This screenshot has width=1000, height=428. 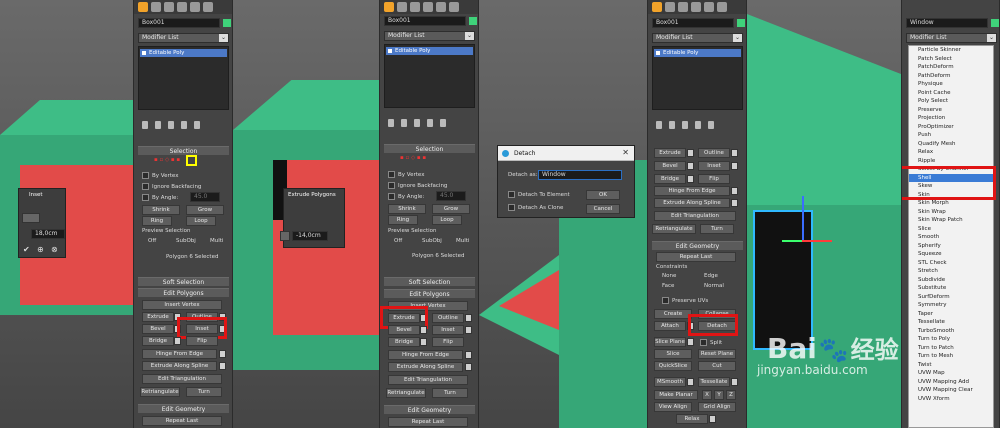 What do you see at coordinates (722, 7) in the screenshot?
I see `utilities-tab-icon` at bounding box center [722, 7].